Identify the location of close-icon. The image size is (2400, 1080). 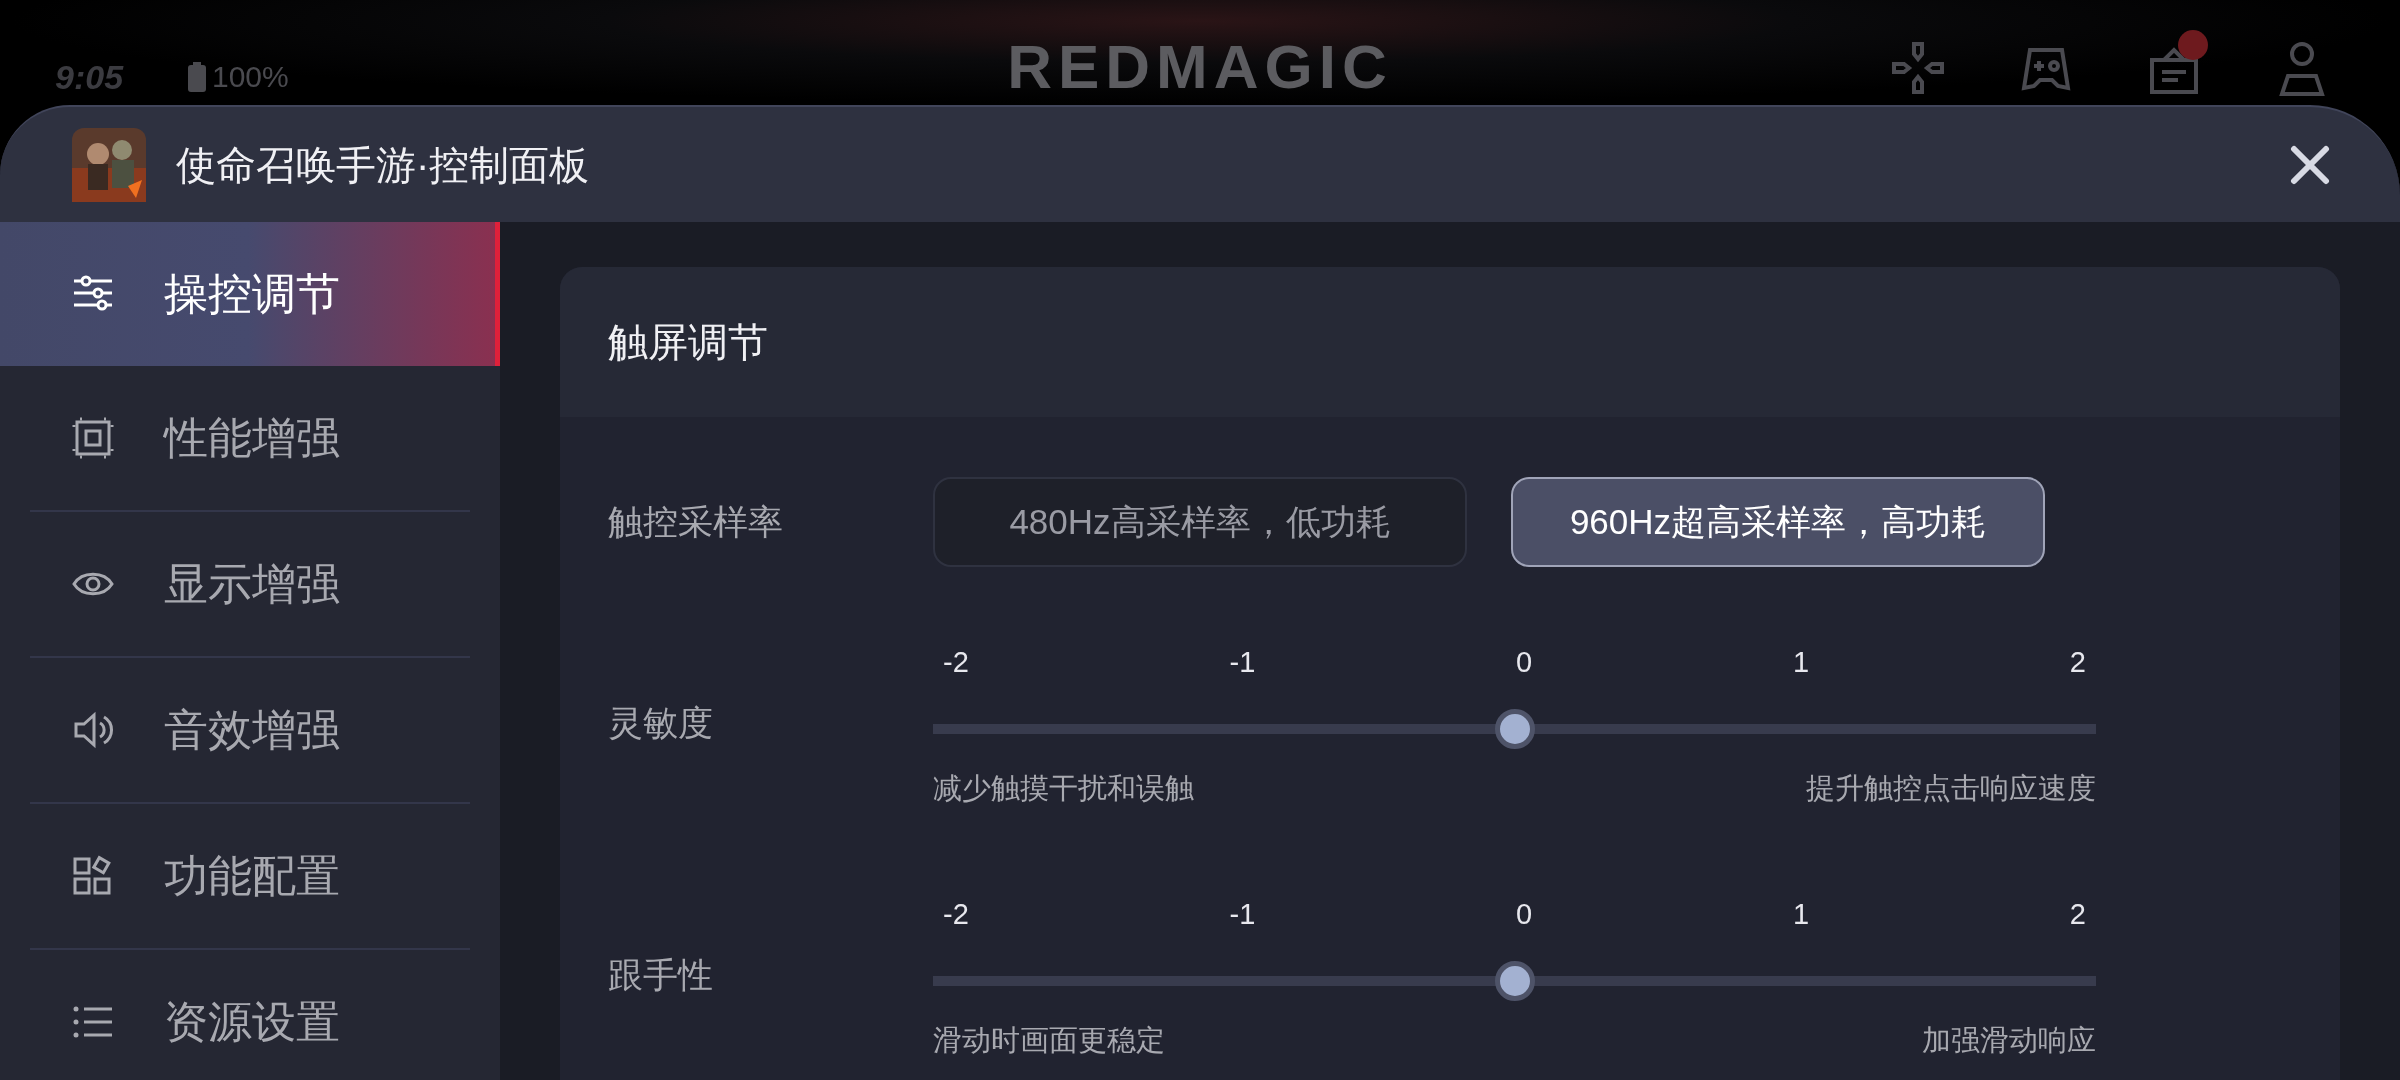
(2310, 164).